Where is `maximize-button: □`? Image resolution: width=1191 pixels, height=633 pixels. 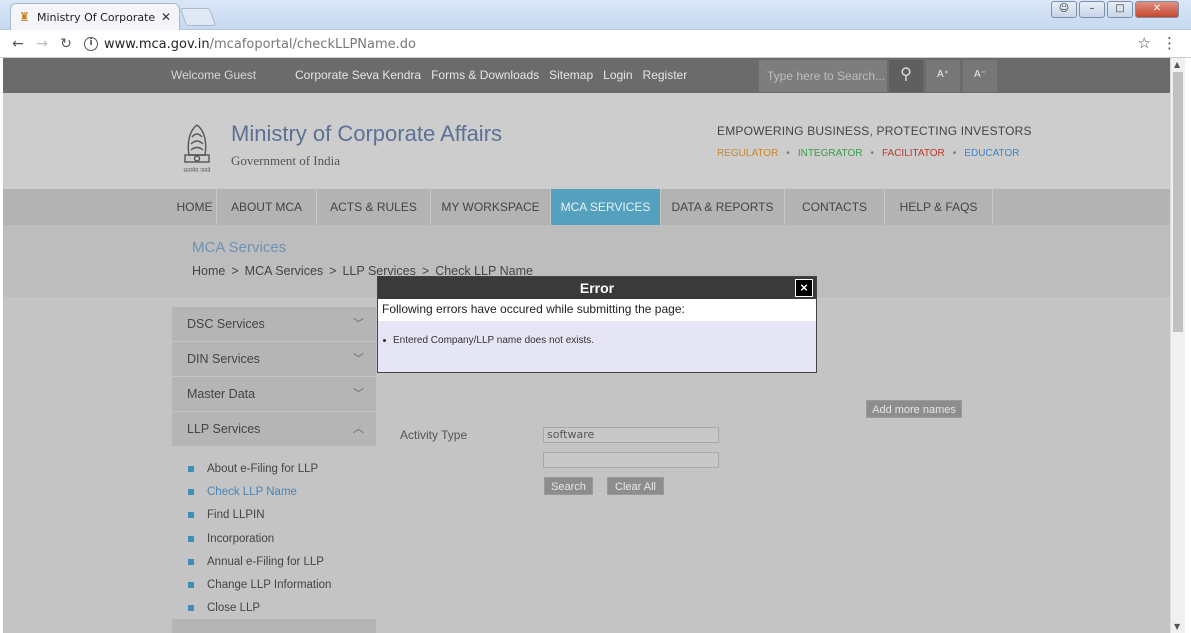 maximize-button: □ is located at coordinates (1120, 9).